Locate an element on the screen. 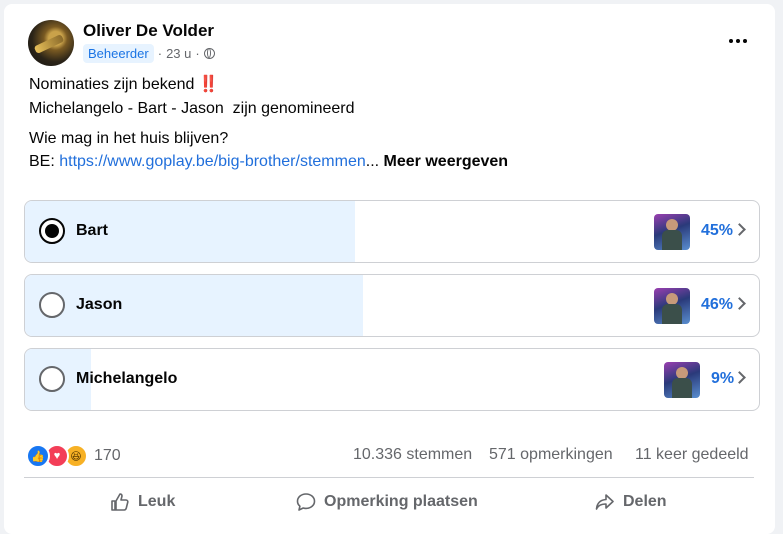 Image resolution: width=783 pixels, height=534 pixels. radio-selected is located at coordinates (52, 231).